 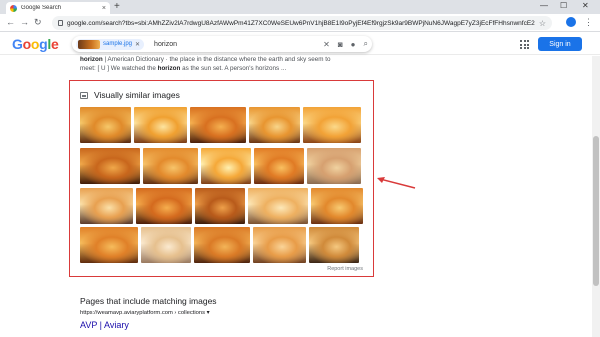 I want to click on bookmark-star-icon: ☆, so click(x=542, y=23).